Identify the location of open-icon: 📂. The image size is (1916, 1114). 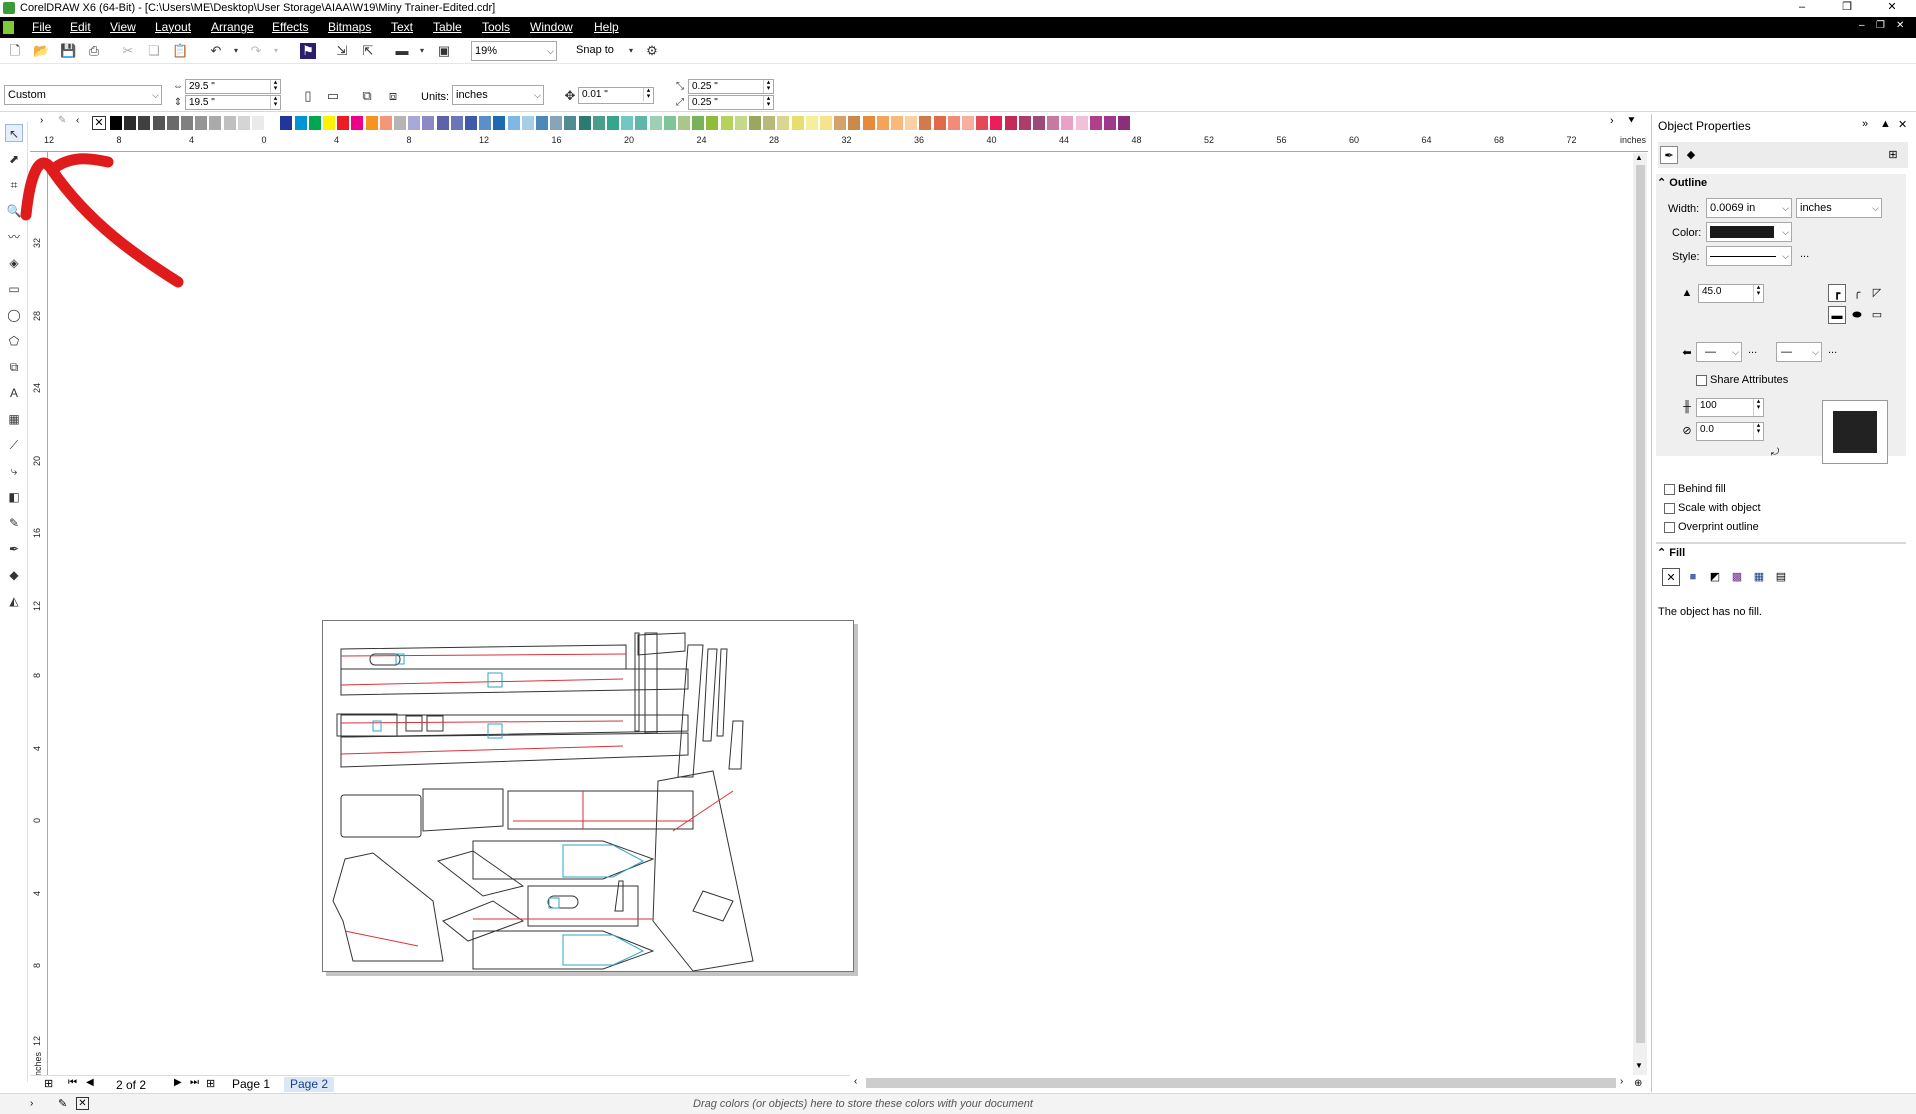
(41, 51).